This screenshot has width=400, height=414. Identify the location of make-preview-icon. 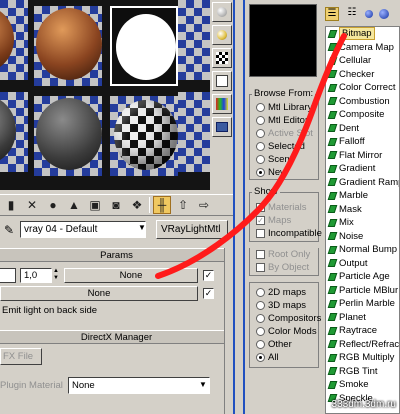
(222, 127).